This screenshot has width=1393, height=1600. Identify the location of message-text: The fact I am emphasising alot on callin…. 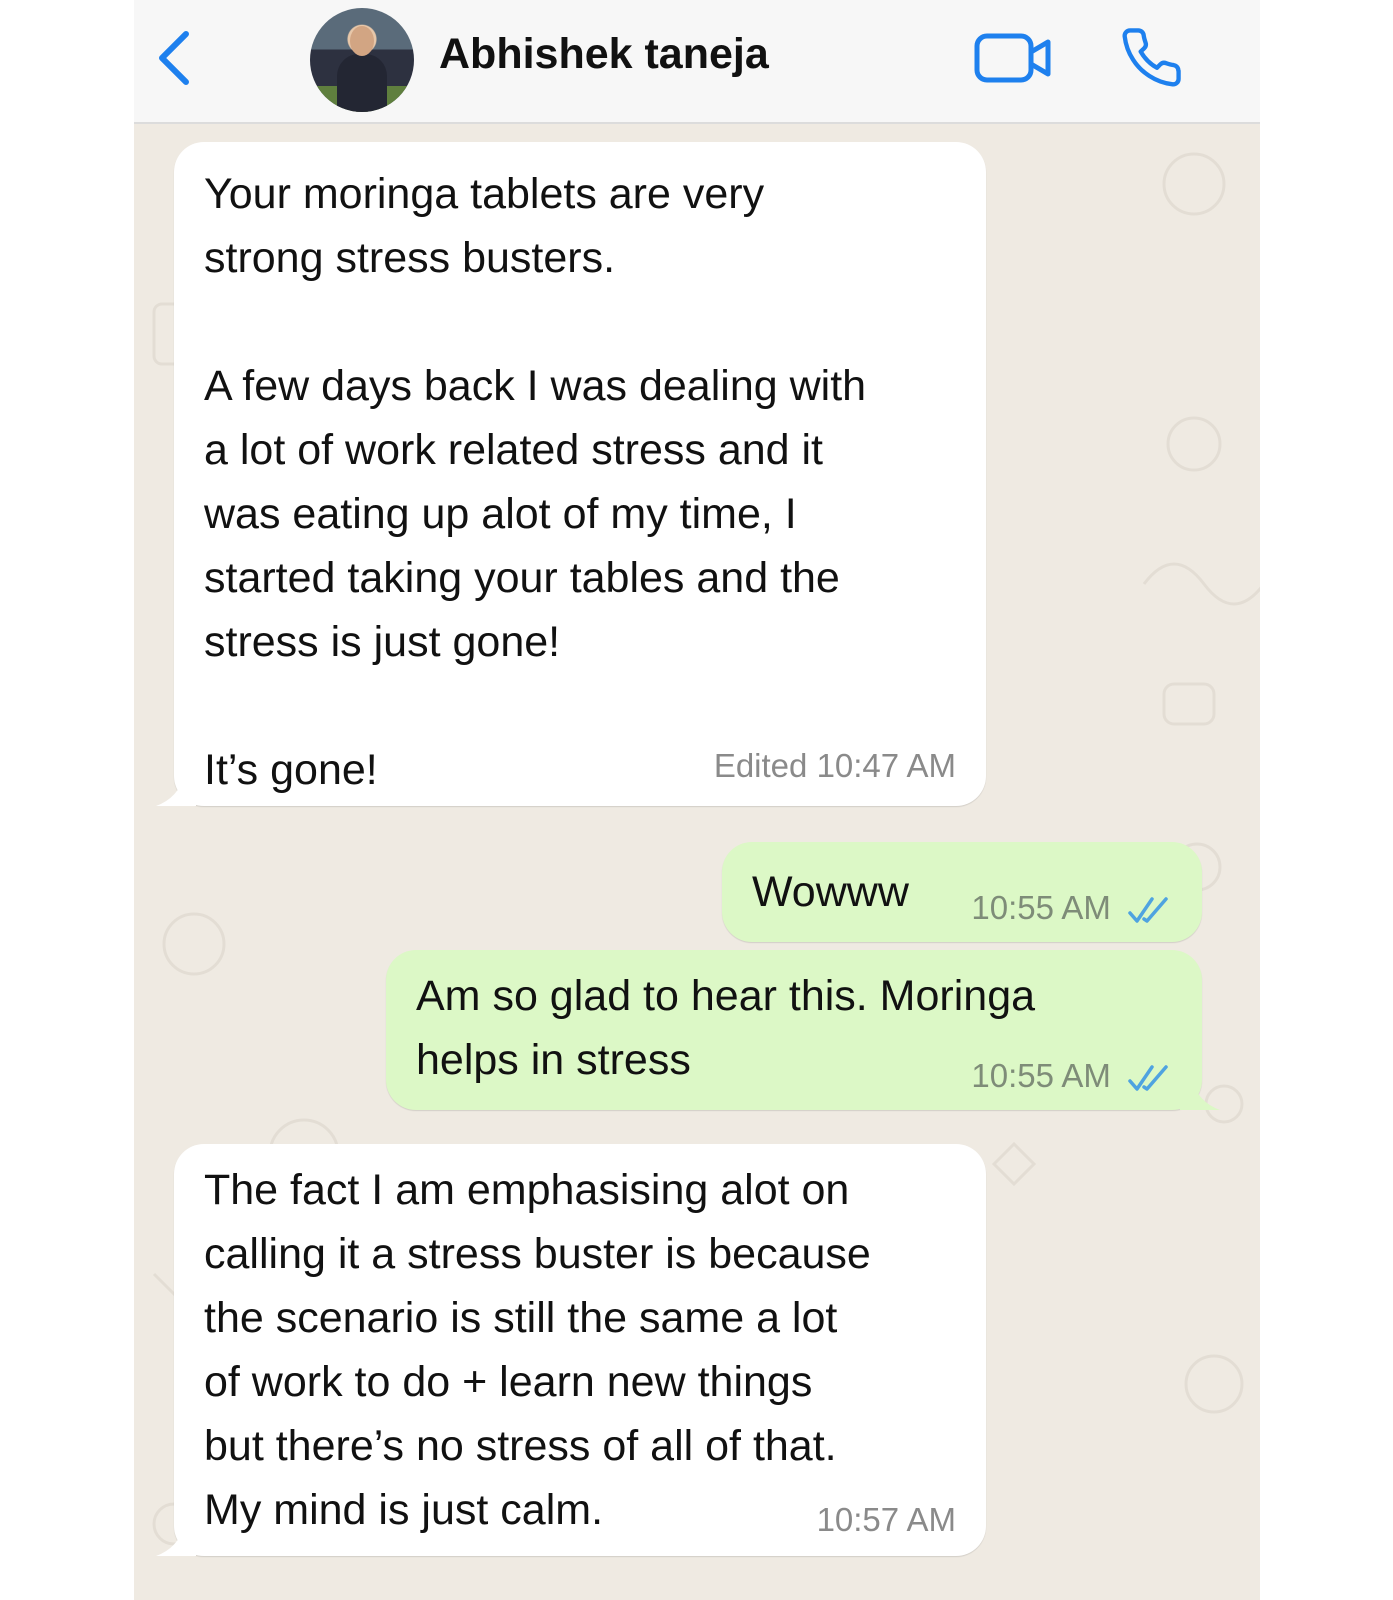
(537, 1350).